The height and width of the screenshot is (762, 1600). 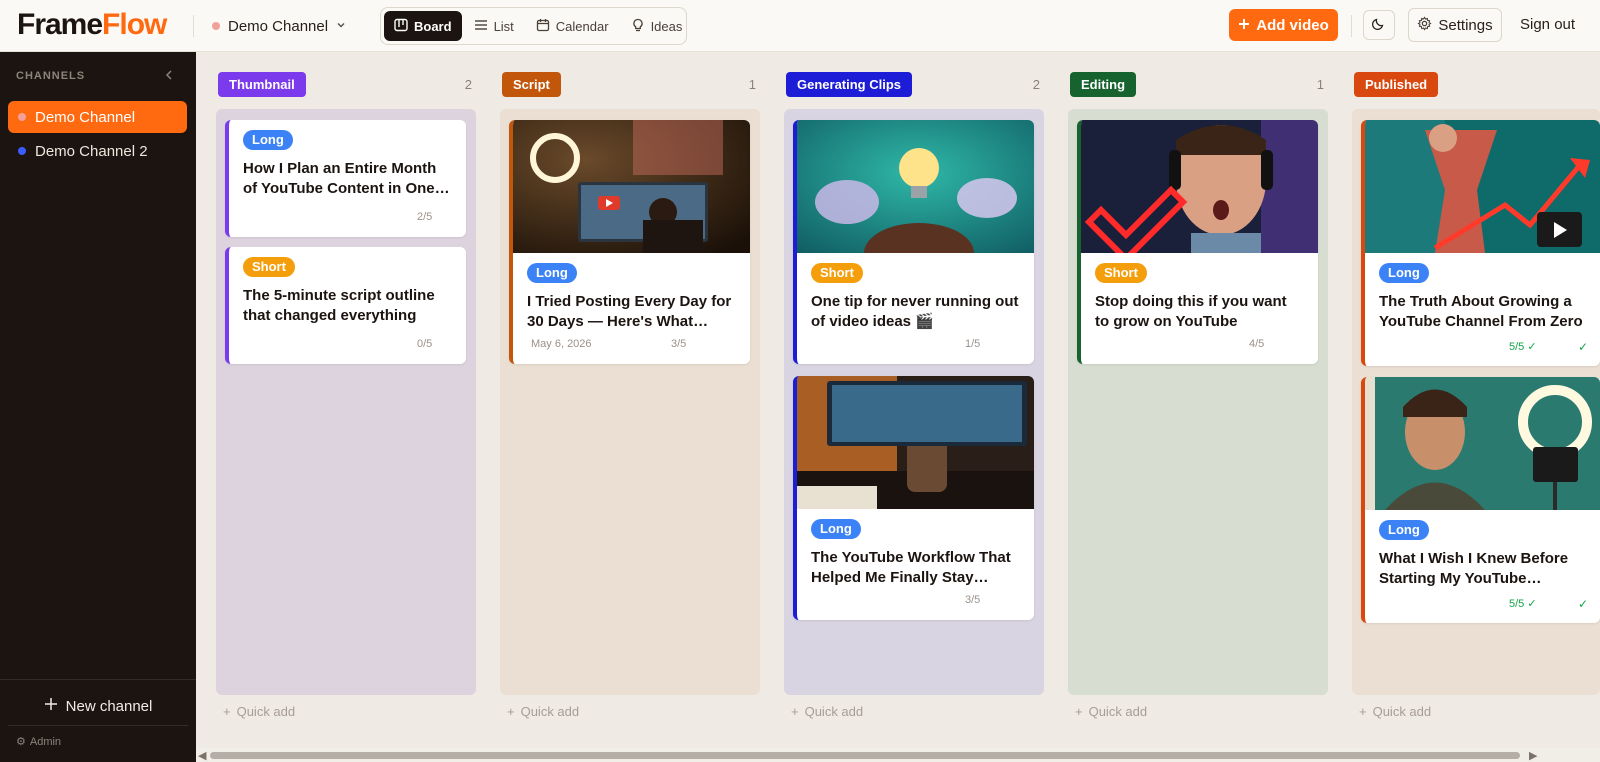 I want to click on tab-ideas: Ideas, so click(x=657, y=26).